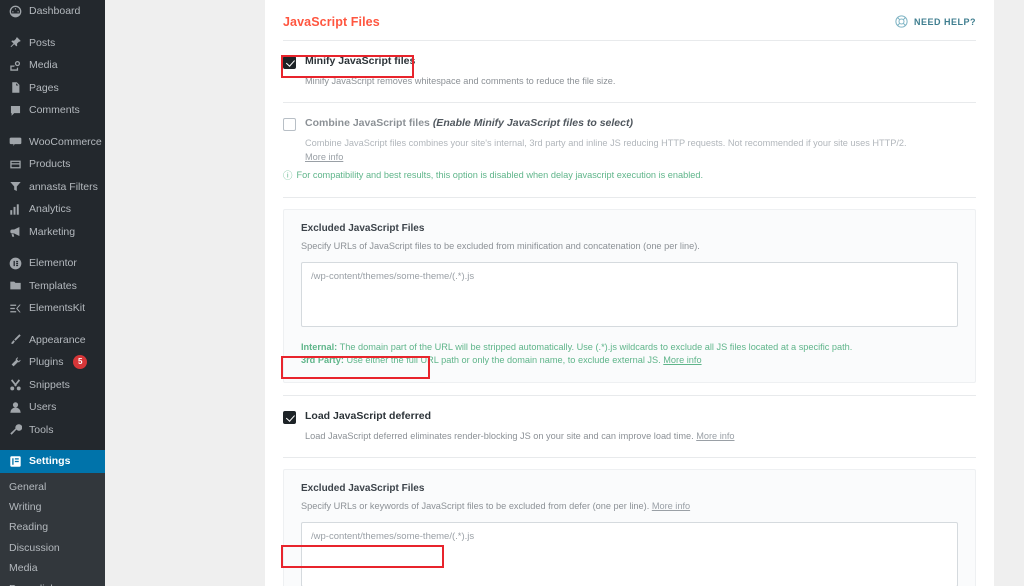 The image size is (1024, 586). Describe the element at coordinates (80, 362) in the screenshot. I see `plugins-update-badge: 5` at that location.